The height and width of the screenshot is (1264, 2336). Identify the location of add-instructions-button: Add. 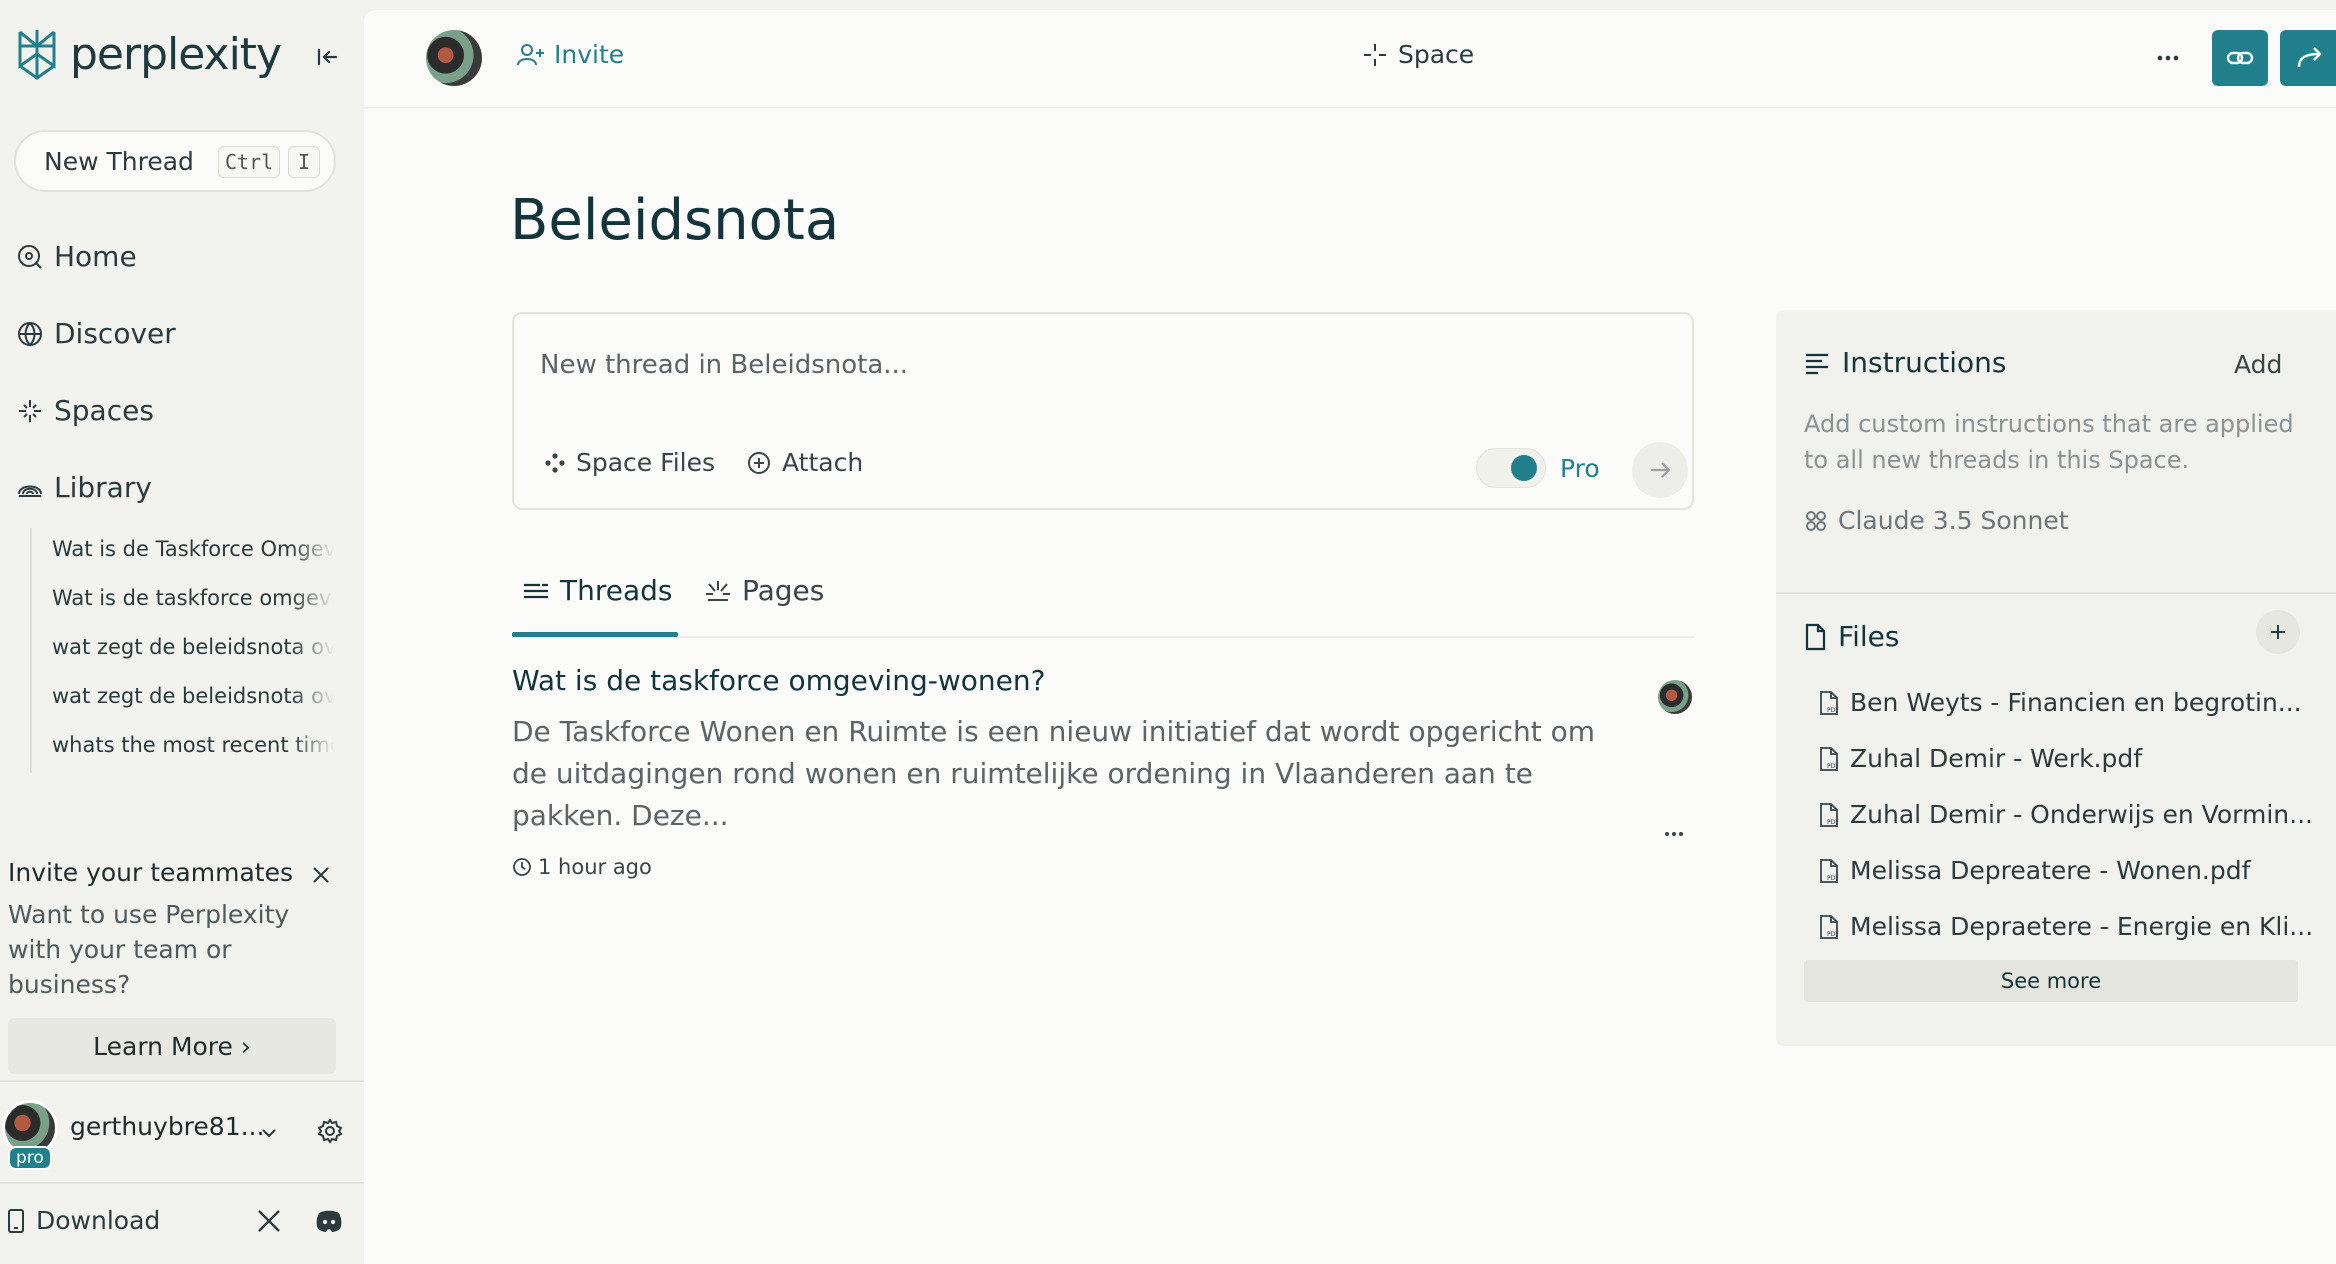
(2258, 364).